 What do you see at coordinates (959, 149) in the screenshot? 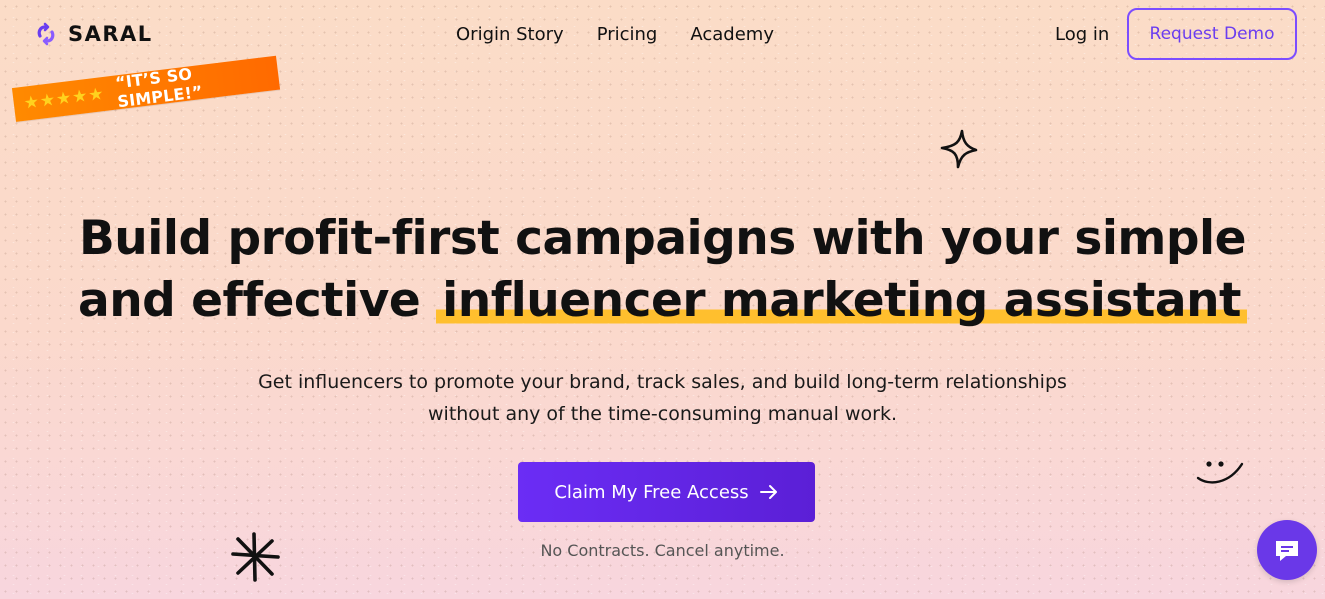
I see `sparkle-doodle-icon` at bounding box center [959, 149].